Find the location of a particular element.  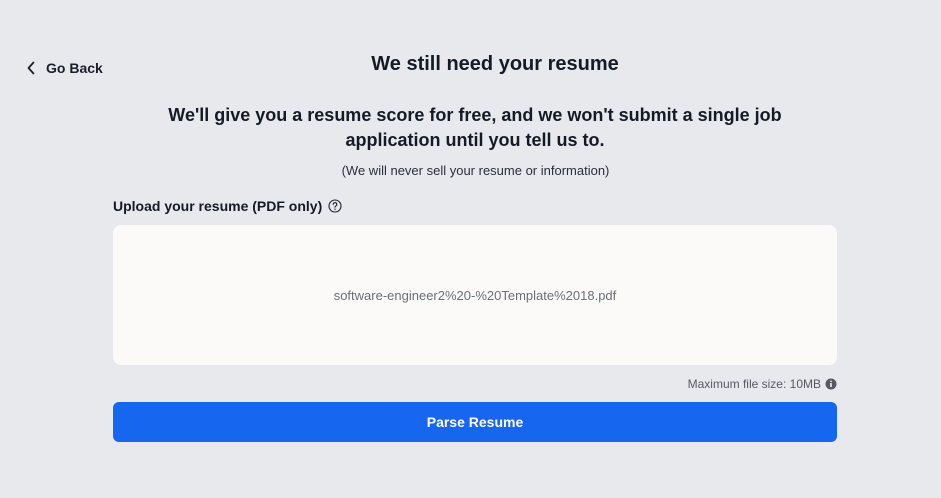

parse-resume-button: Parse Resume is located at coordinates (475, 422).